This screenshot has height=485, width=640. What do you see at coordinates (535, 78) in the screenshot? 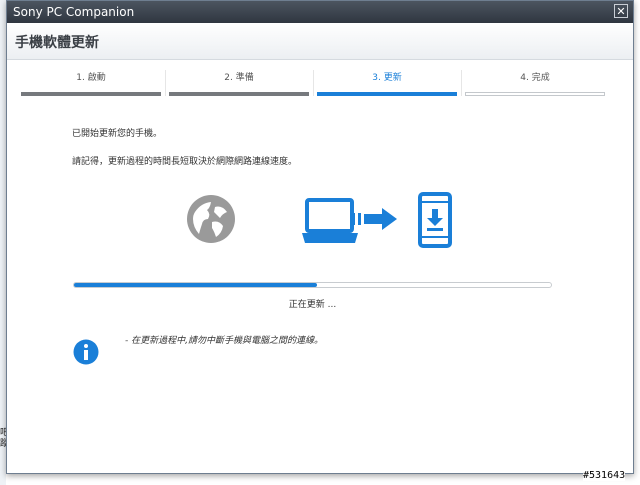
I see `step-label: 4. 完成` at bounding box center [535, 78].